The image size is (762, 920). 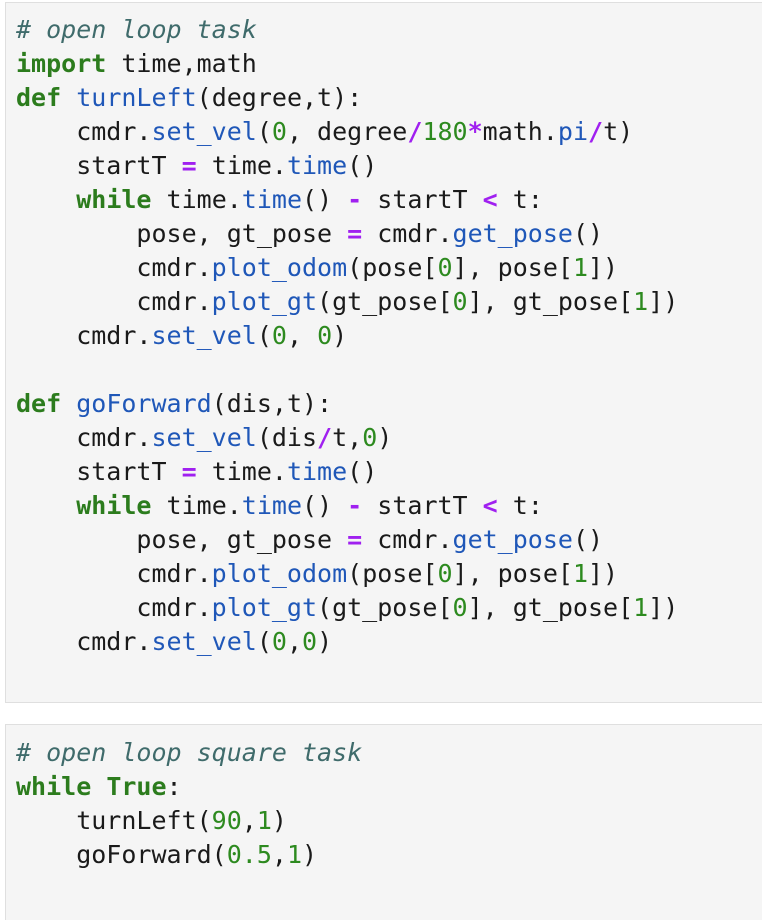 I want to click on code-line: goForward(0.5,1), so click(x=189, y=855).